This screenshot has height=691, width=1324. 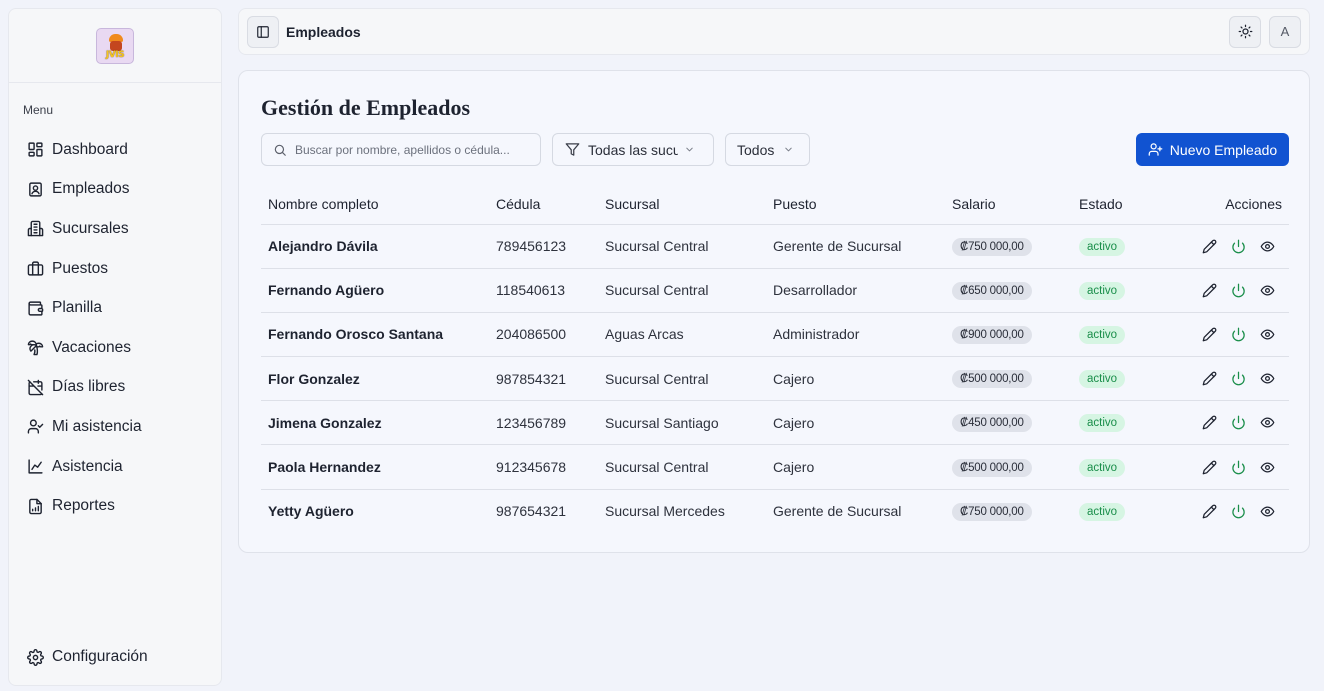 What do you see at coordinates (992, 246) in the screenshot?
I see `salary-badge: ₡750 000,00` at bounding box center [992, 246].